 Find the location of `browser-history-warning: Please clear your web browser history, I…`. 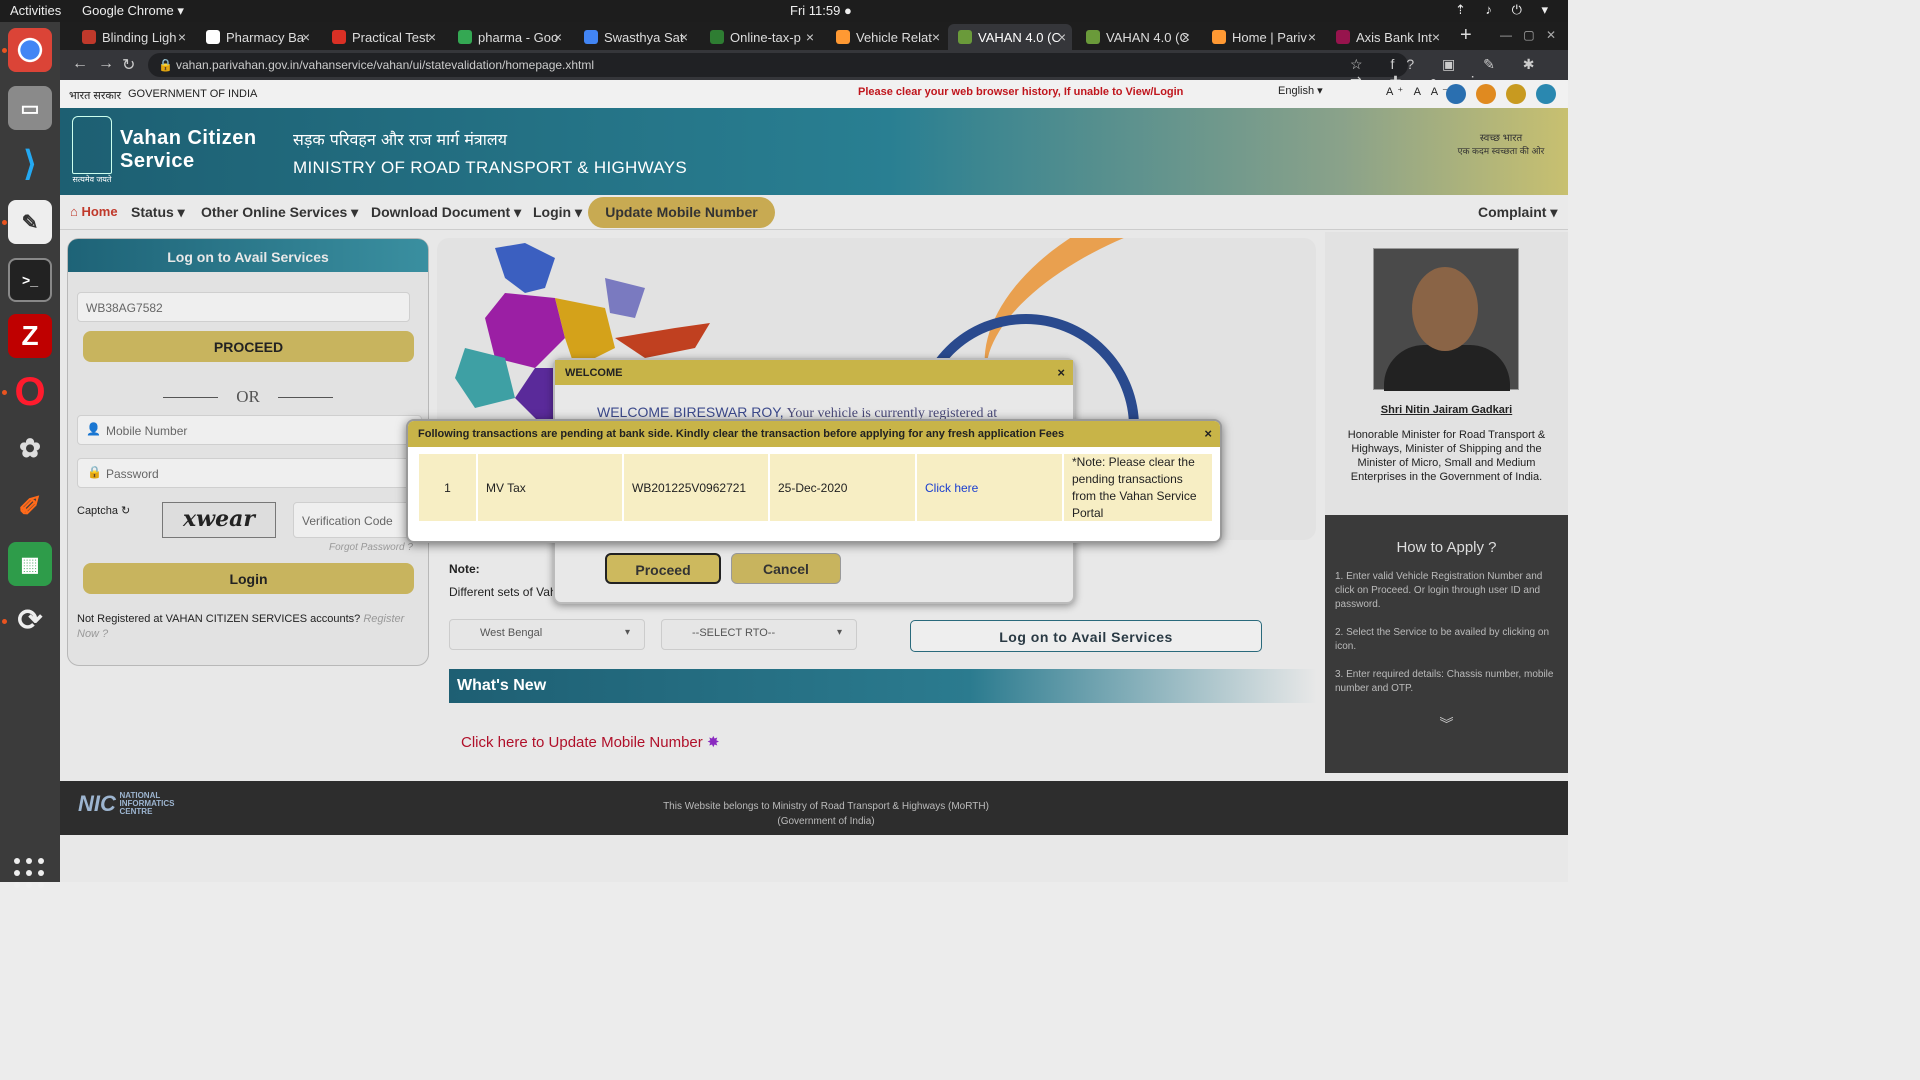

browser-history-warning: Please clear your web browser history, I… is located at coordinates (1021, 92).